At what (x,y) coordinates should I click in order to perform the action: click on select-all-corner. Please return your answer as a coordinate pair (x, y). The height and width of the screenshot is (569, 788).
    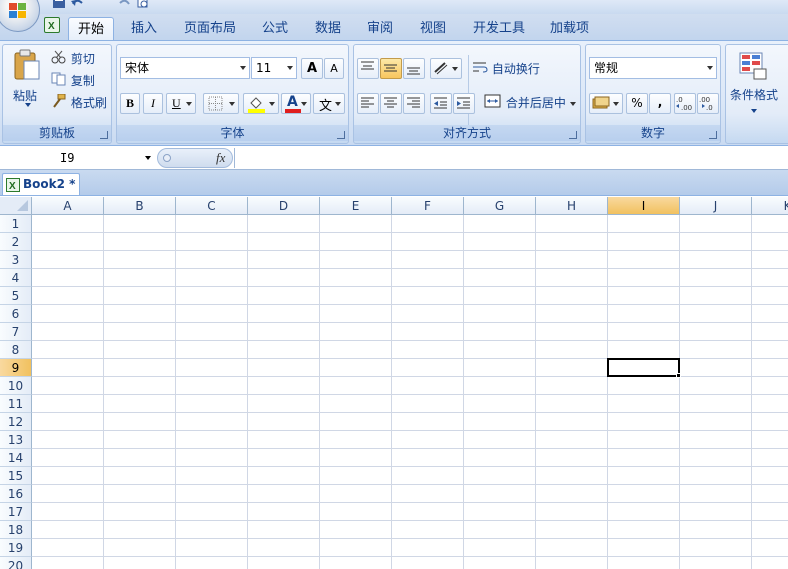
    Looking at the image, I should click on (16, 206).